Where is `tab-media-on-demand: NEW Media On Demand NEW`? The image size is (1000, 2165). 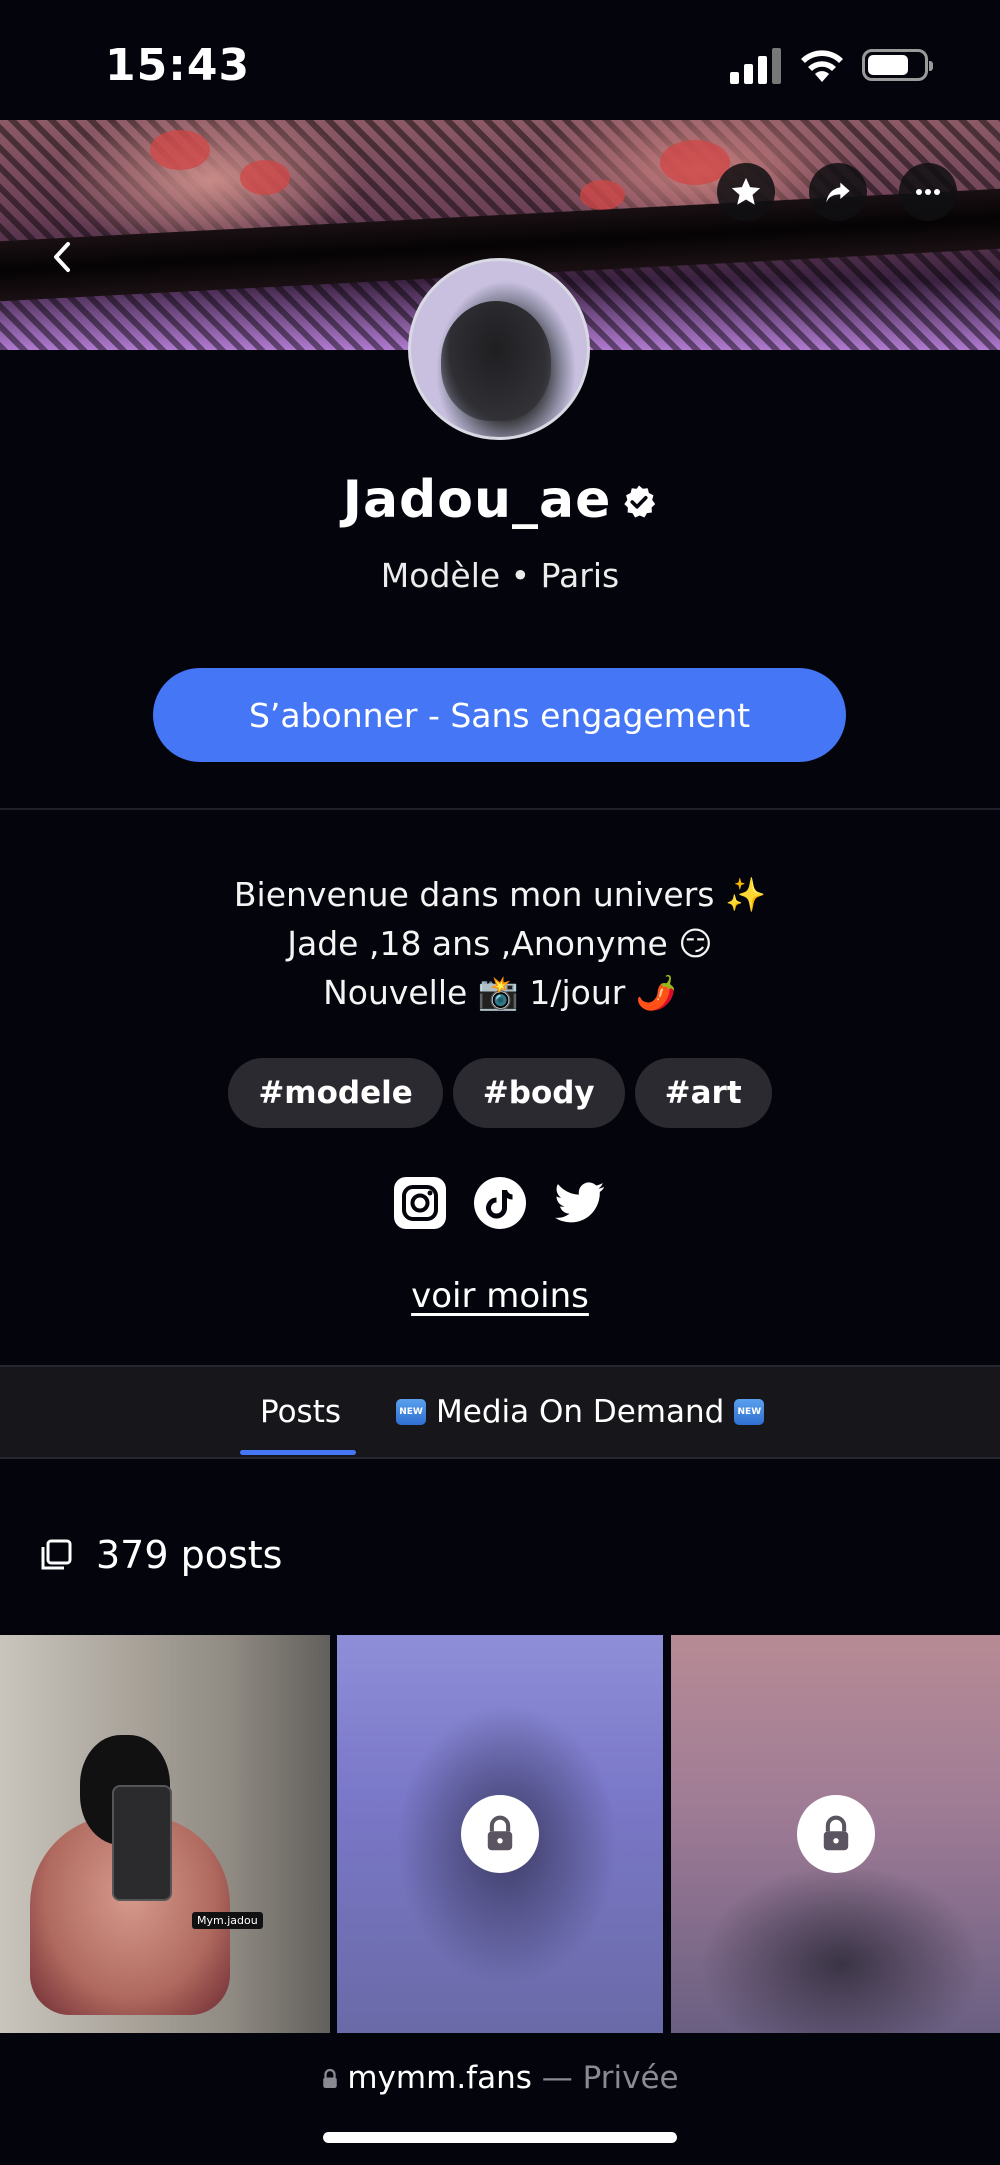
tab-media-on-demand: NEW Media On Demand NEW is located at coordinates (579, 1412).